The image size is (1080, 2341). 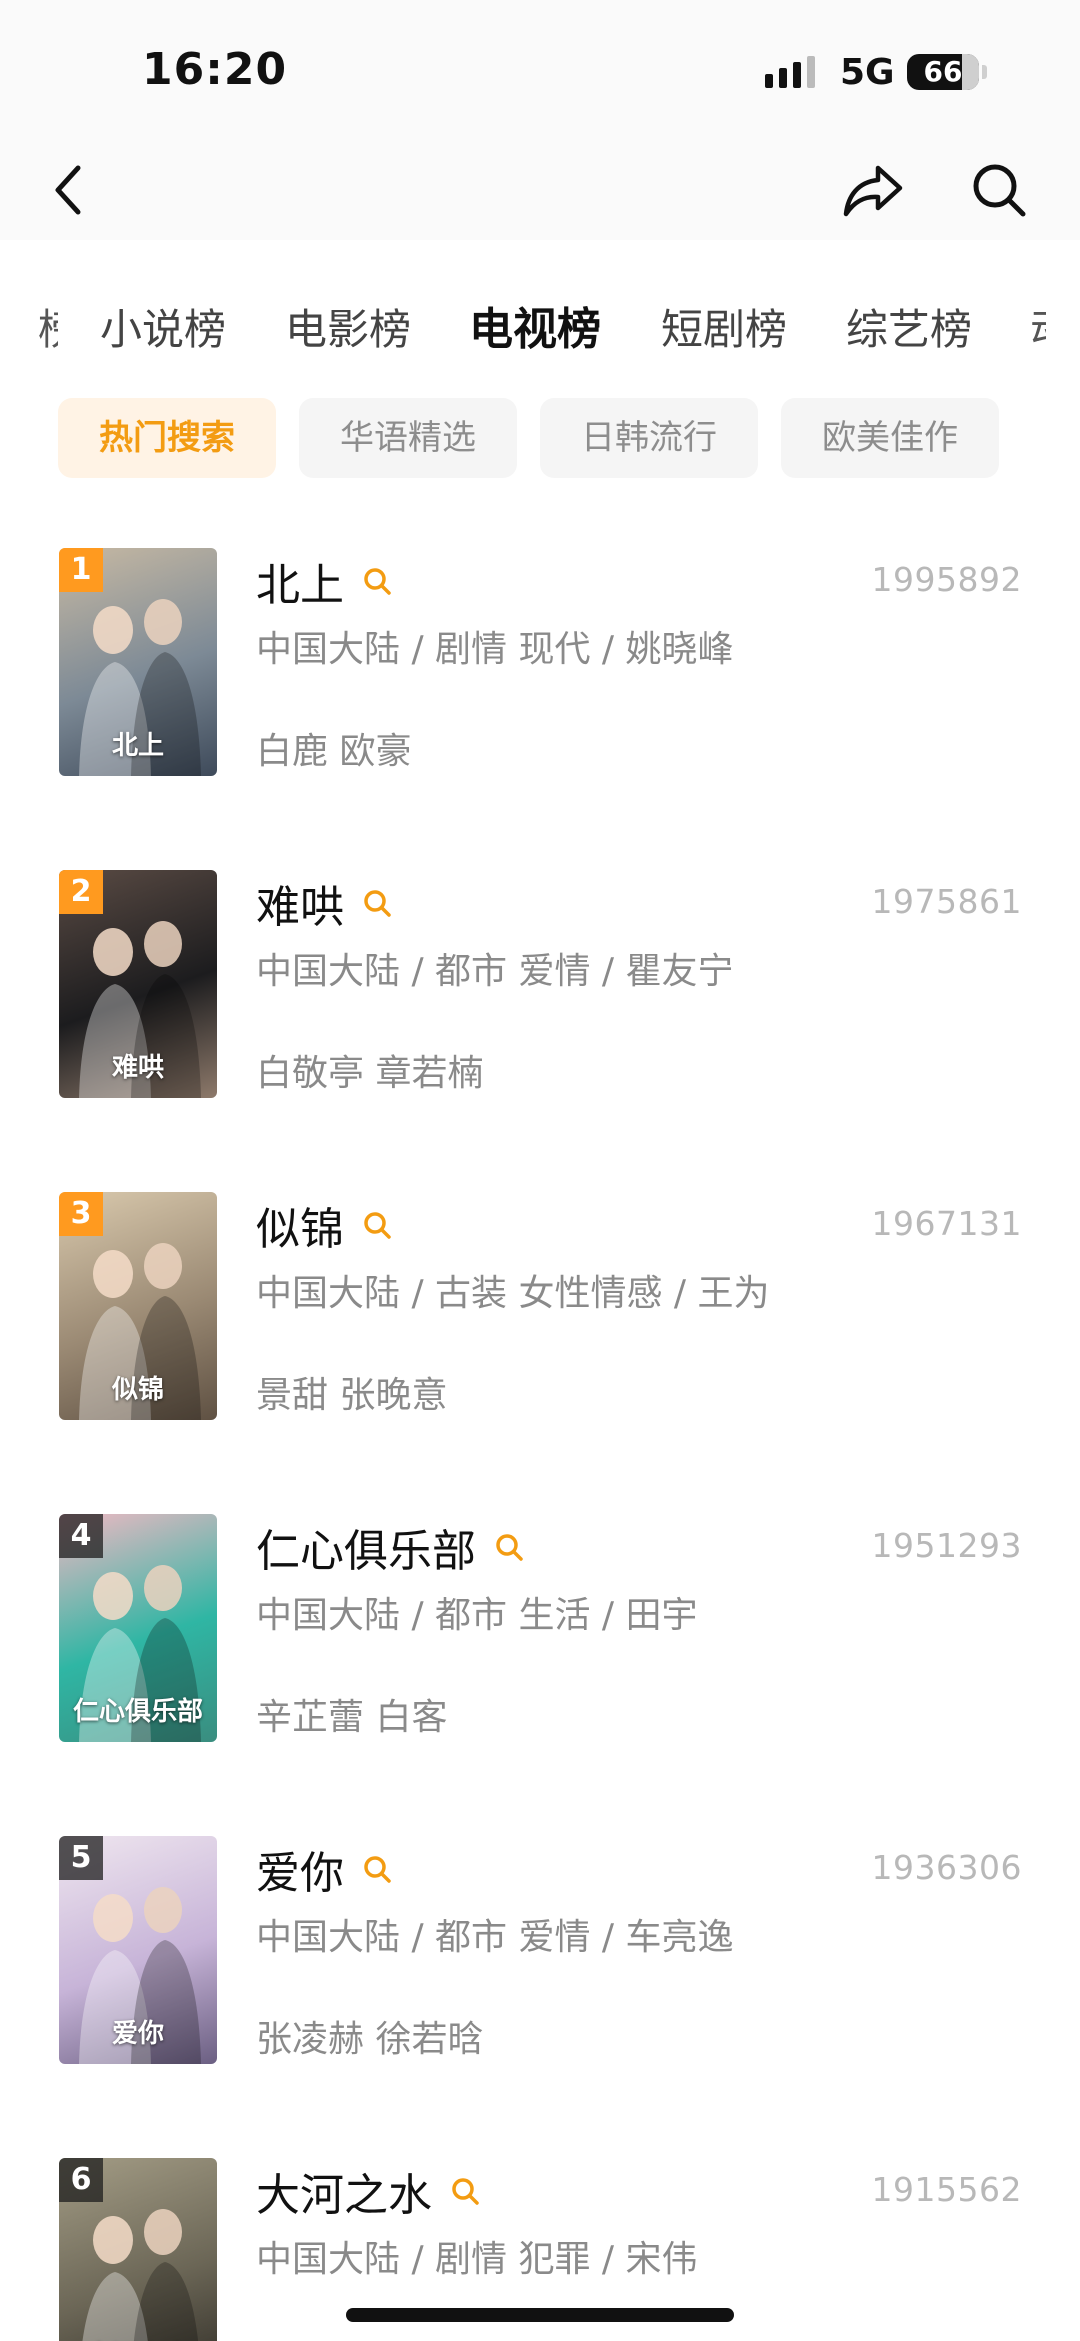 What do you see at coordinates (946, 1223) in the screenshot?
I see `heat-score: 1967131` at bounding box center [946, 1223].